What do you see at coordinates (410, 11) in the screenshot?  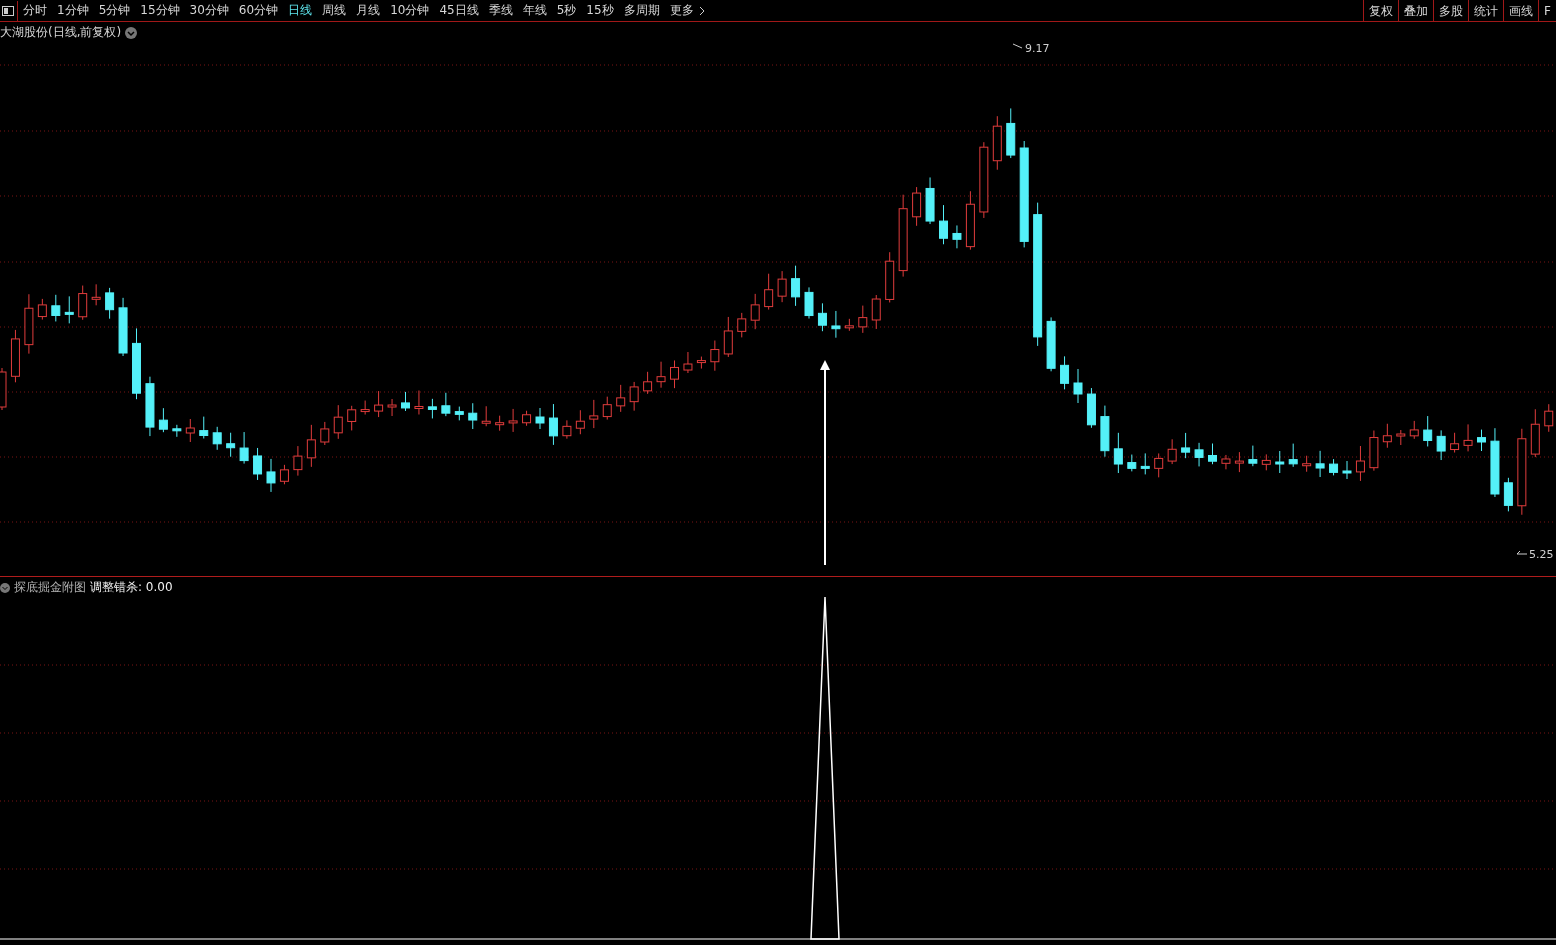 I see `period-tab: 10分钟` at bounding box center [410, 11].